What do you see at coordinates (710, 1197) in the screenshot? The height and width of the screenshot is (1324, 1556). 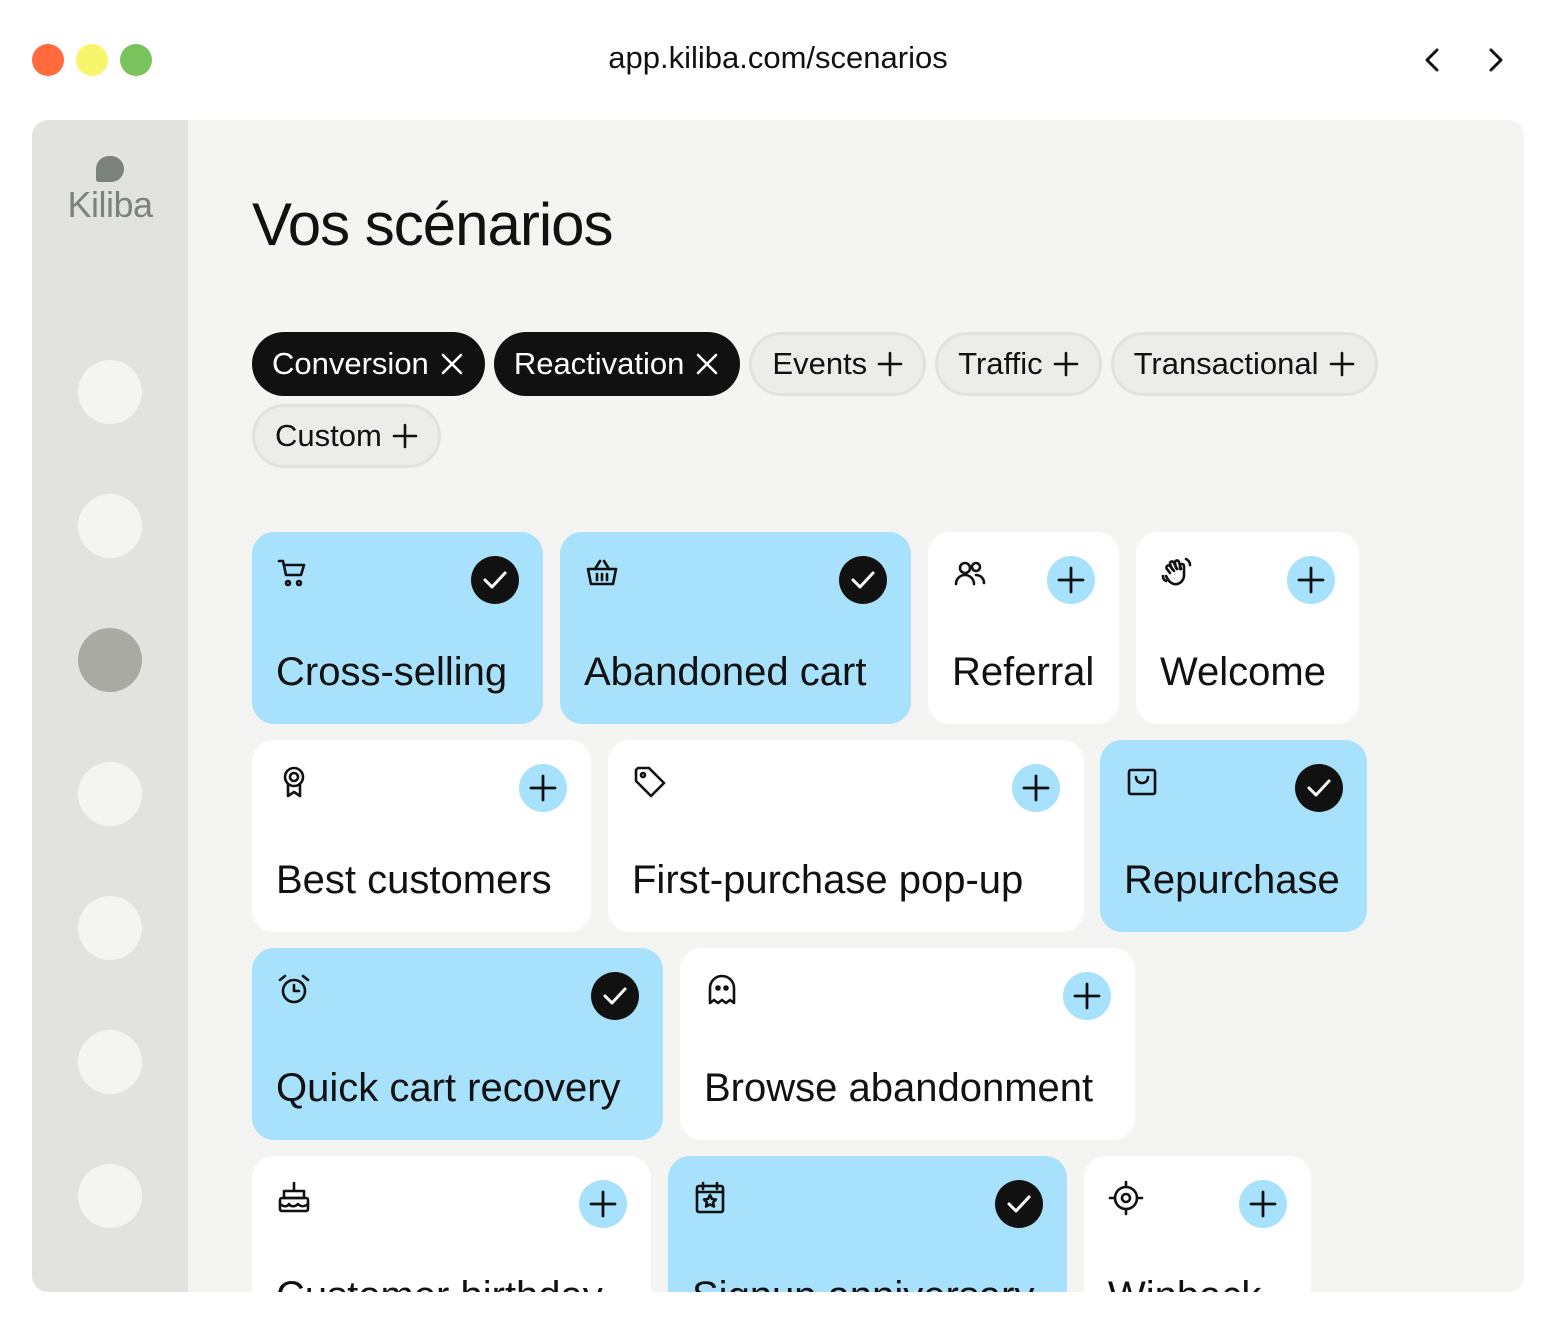 I see `calendar-star-icon` at bounding box center [710, 1197].